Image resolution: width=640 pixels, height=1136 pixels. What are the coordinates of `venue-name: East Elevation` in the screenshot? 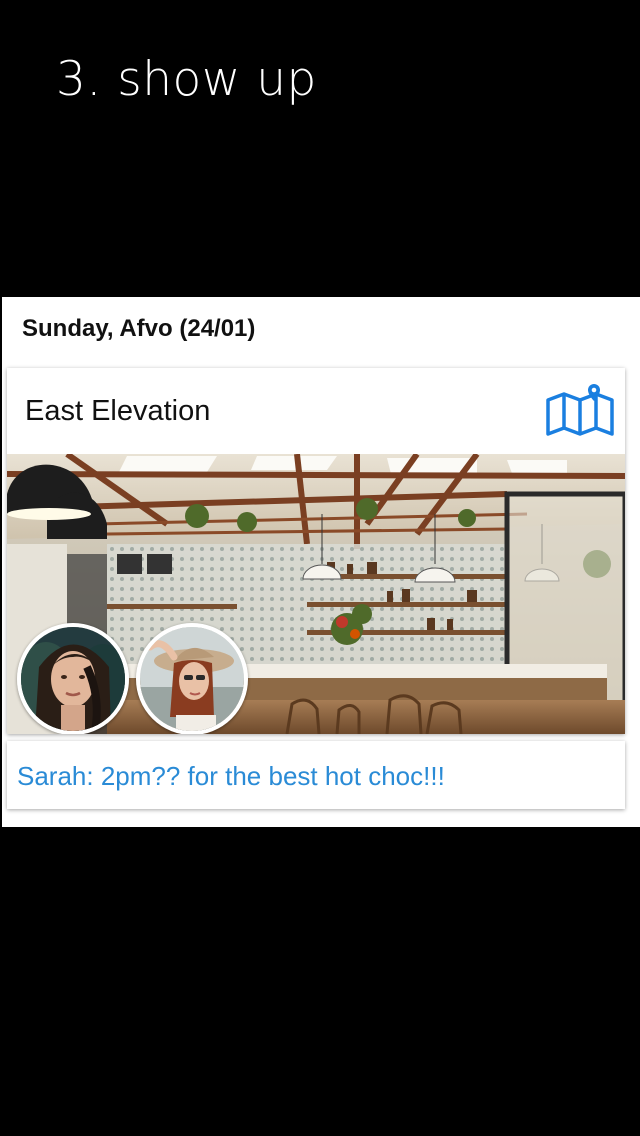 It's located at (118, 411).